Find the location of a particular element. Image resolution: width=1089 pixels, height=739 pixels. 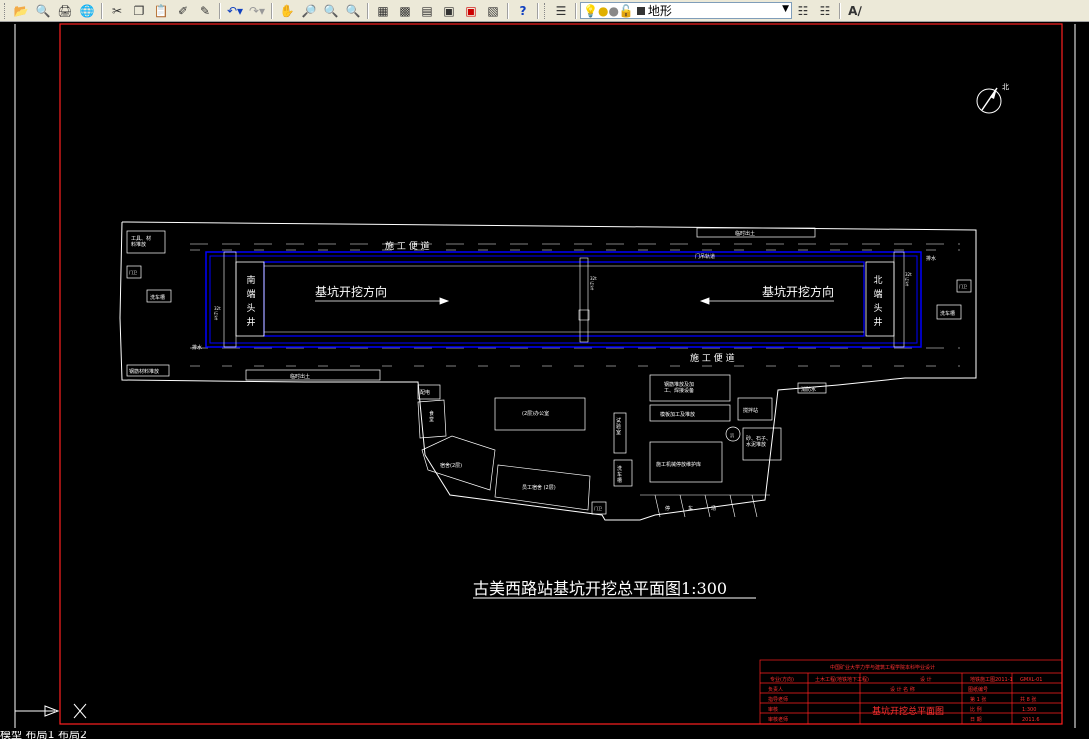

power-label: 配电 is located at coordinates (425, 392).